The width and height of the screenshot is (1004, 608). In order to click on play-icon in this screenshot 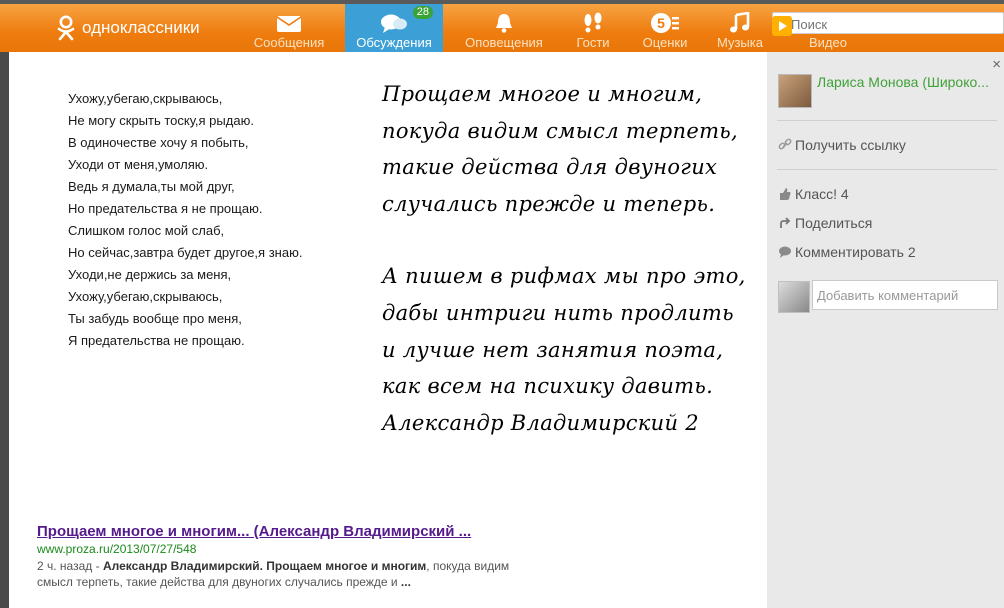, I will do `click(783, 26)`.